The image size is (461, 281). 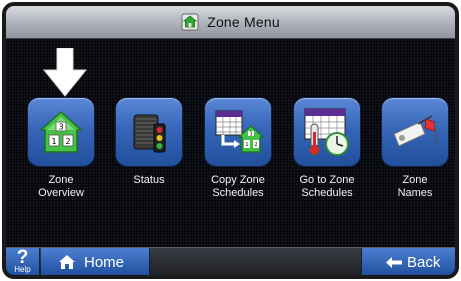 What do you see at coordinates (22, 269) in the screenshot?
I see `help-label: Help` at bounding box center [22, 269].